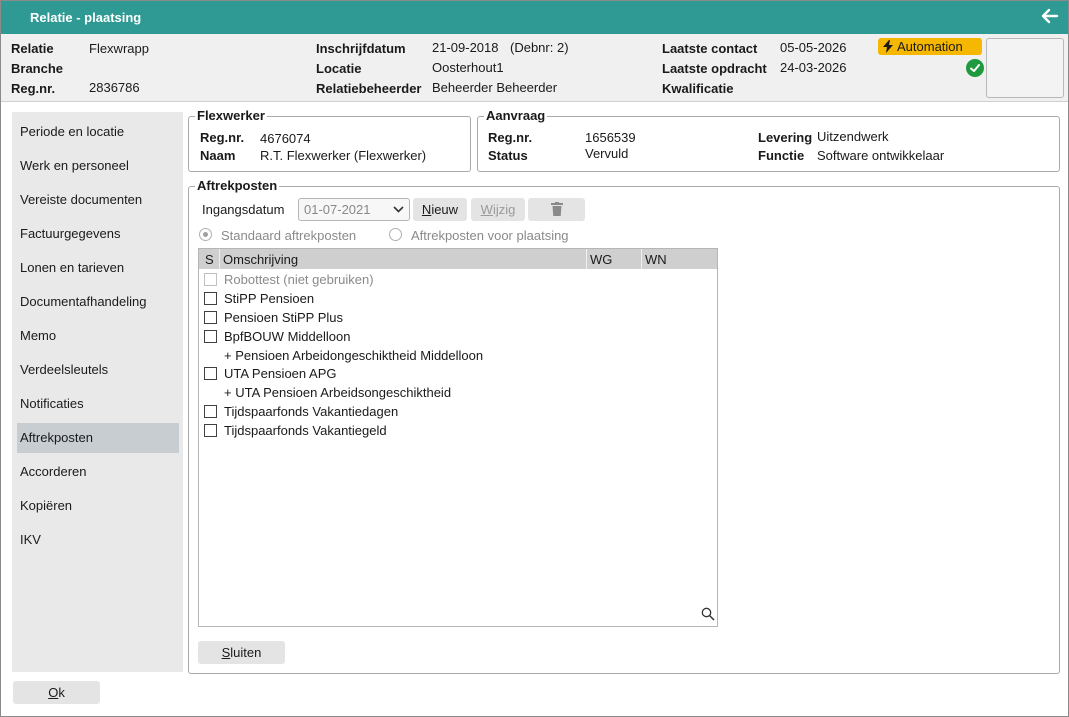  I want to click on table-row: + UTA Pensioen Arbeidsongeschiktheid, so click(458, 392).